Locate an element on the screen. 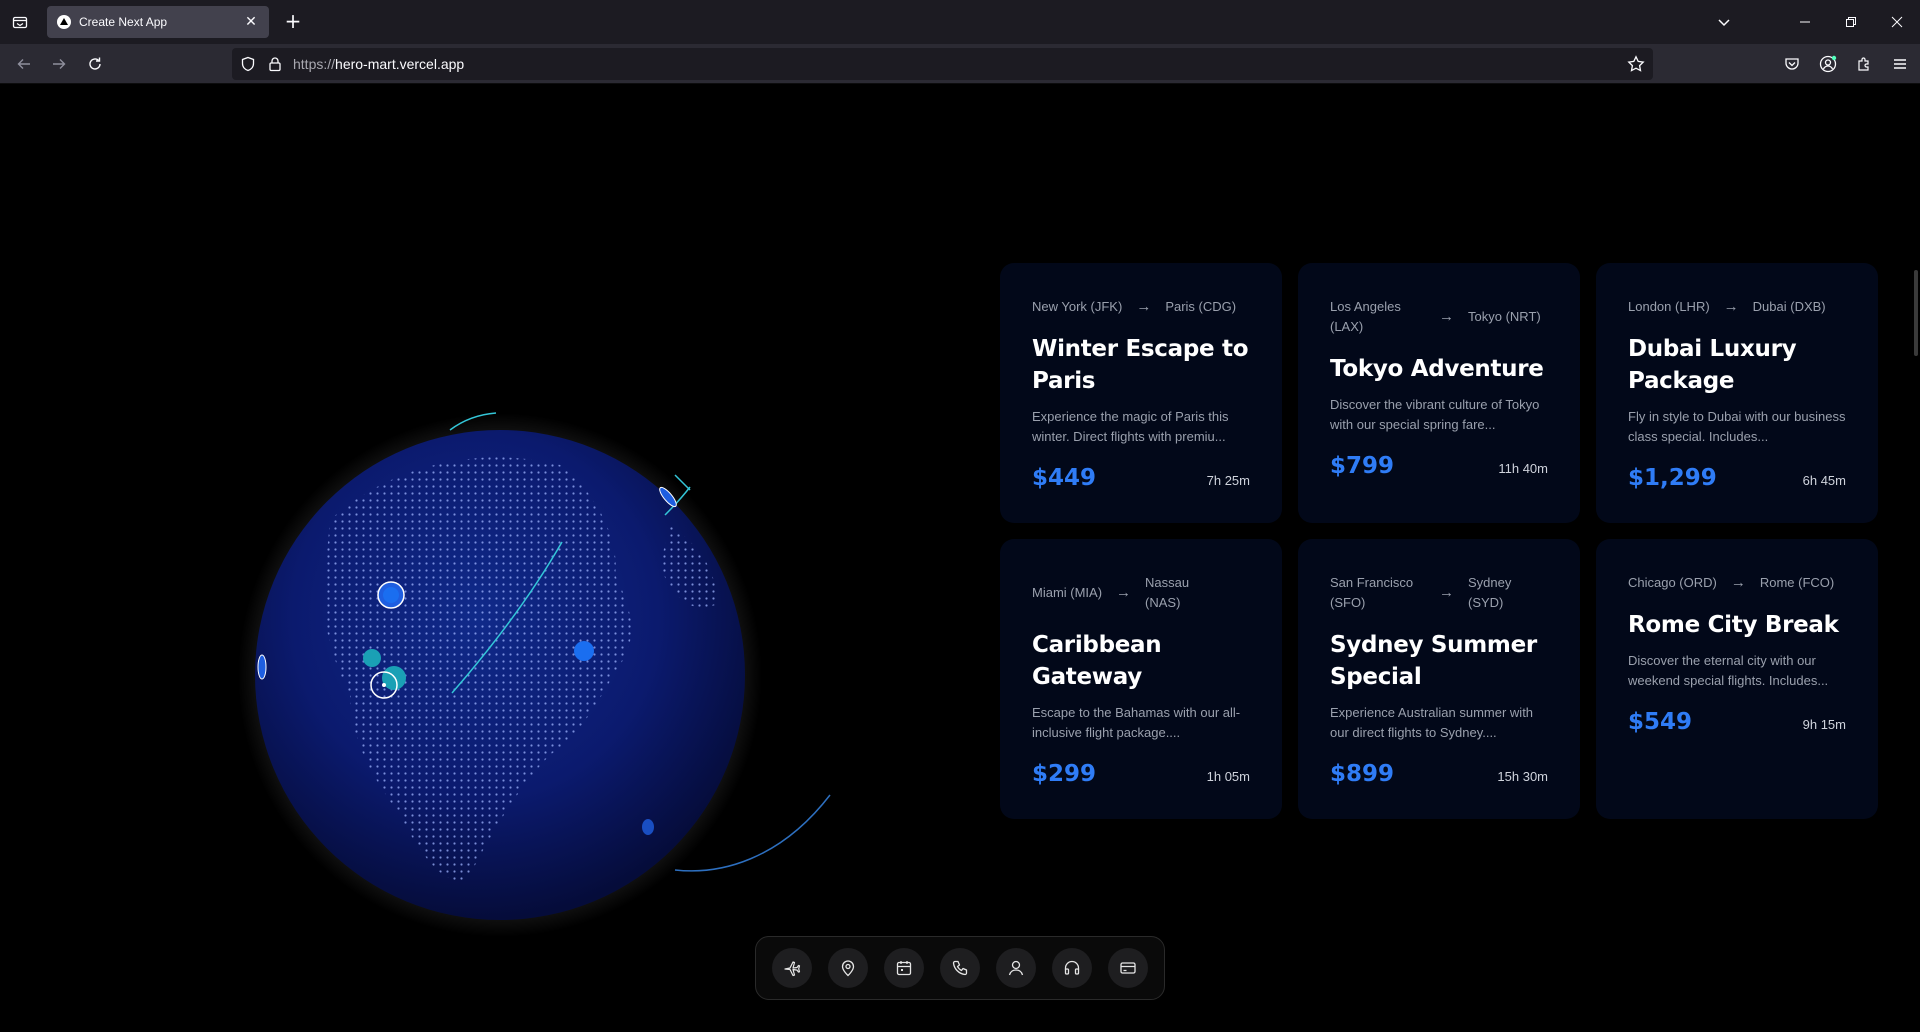  deal-title: Tokyo Adventure is located at coordinates (1437, 369).